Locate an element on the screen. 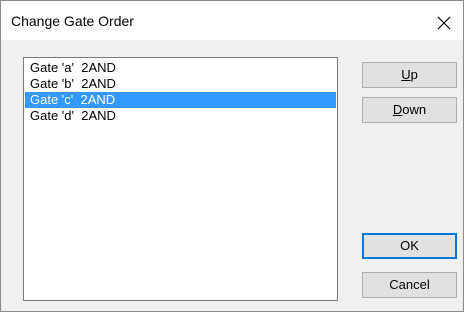  list-item-gate-a: Gate 'a' 2AND is located at coordinates (180, 68).